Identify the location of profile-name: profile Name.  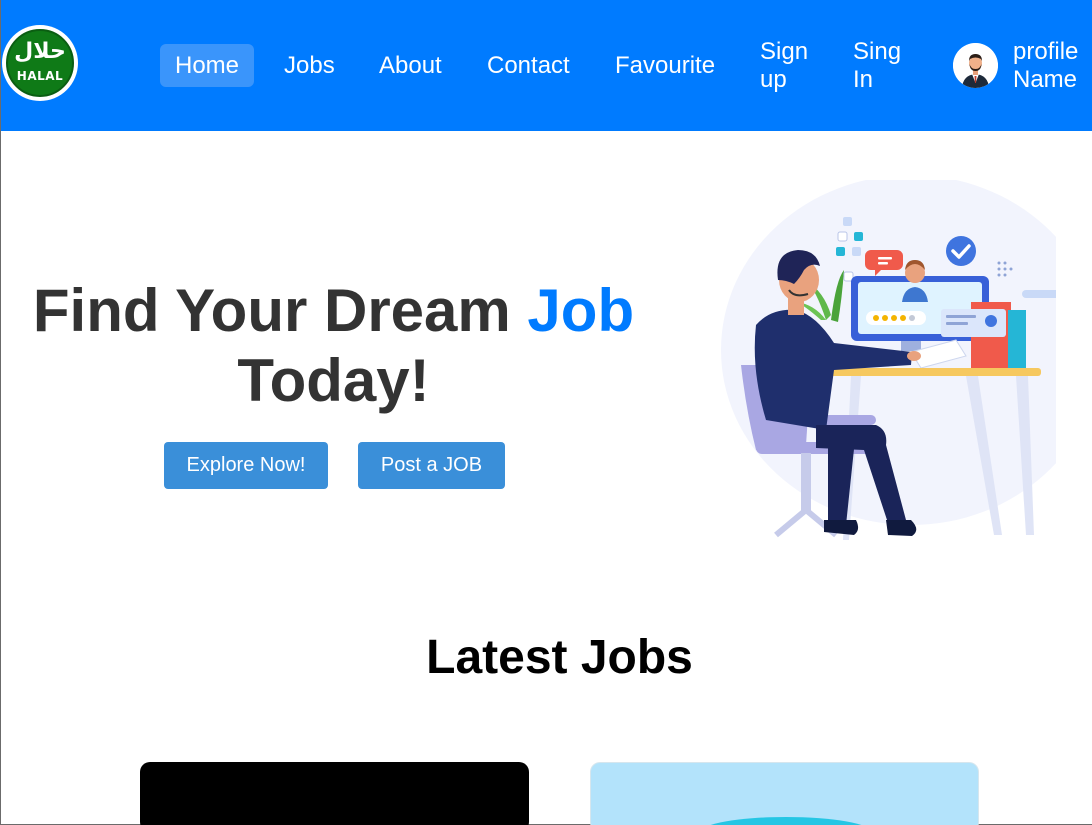
(1052, 66).